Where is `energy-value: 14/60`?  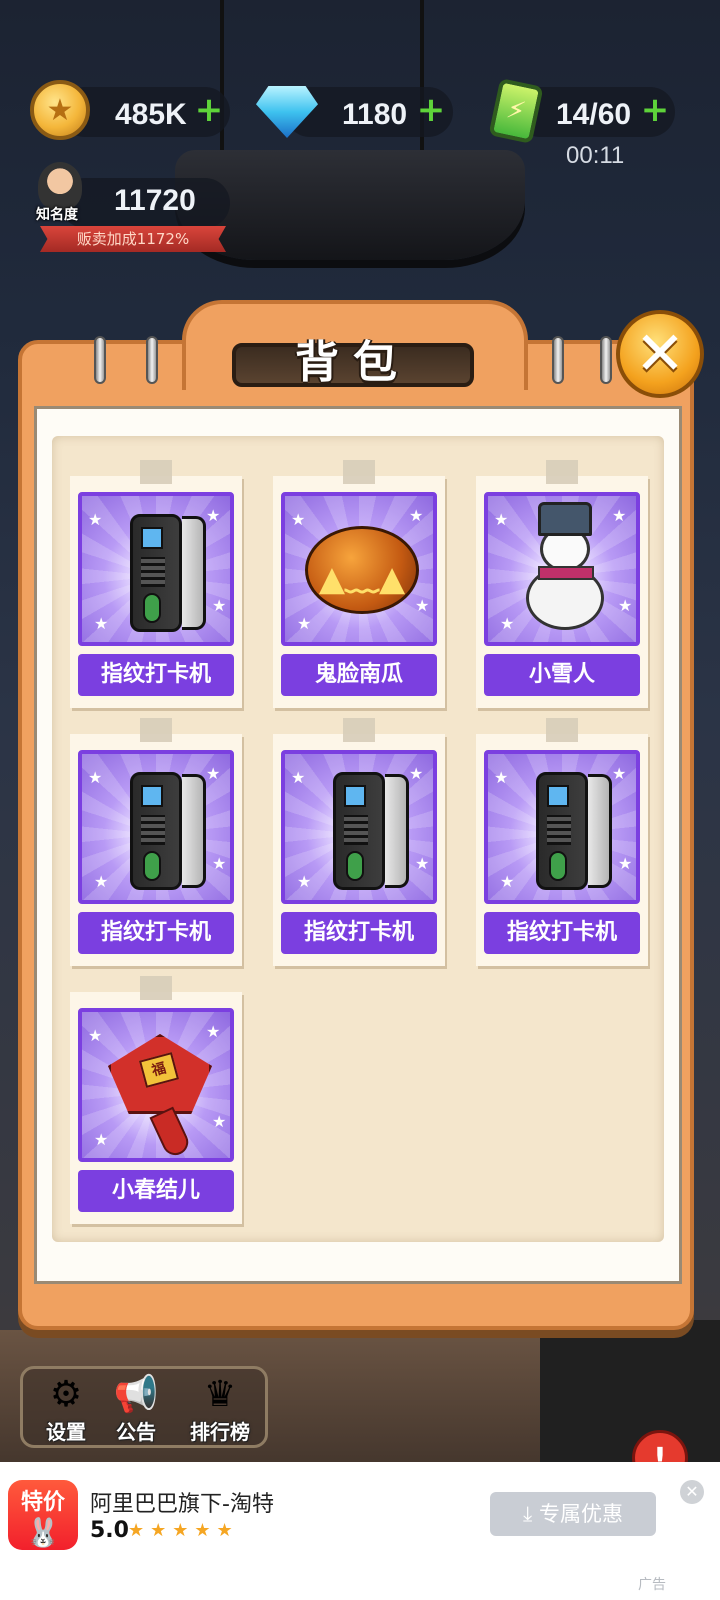
energy-value: 14/60 is located at coordinates (594, 114).